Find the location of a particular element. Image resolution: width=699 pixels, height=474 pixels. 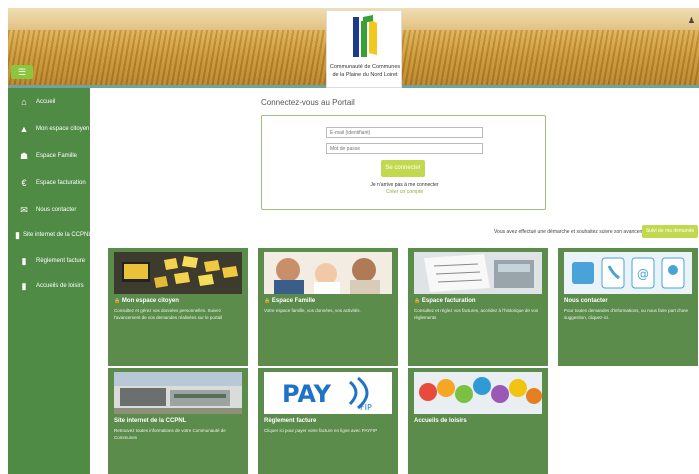

contact-illustration: @ is located at coordinates (628, 273).